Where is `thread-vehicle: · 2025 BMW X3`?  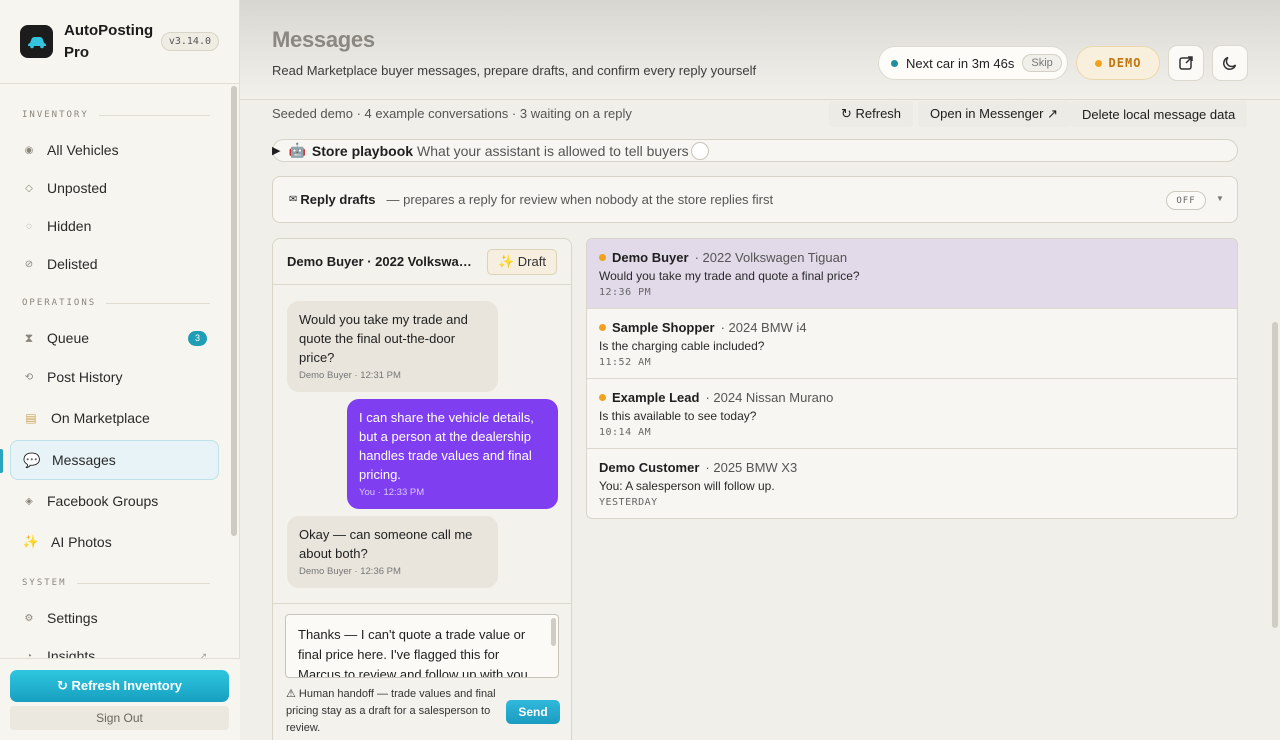
thread-vehicle: · 2025 BMW X3 is located at coordinates (751, 467).